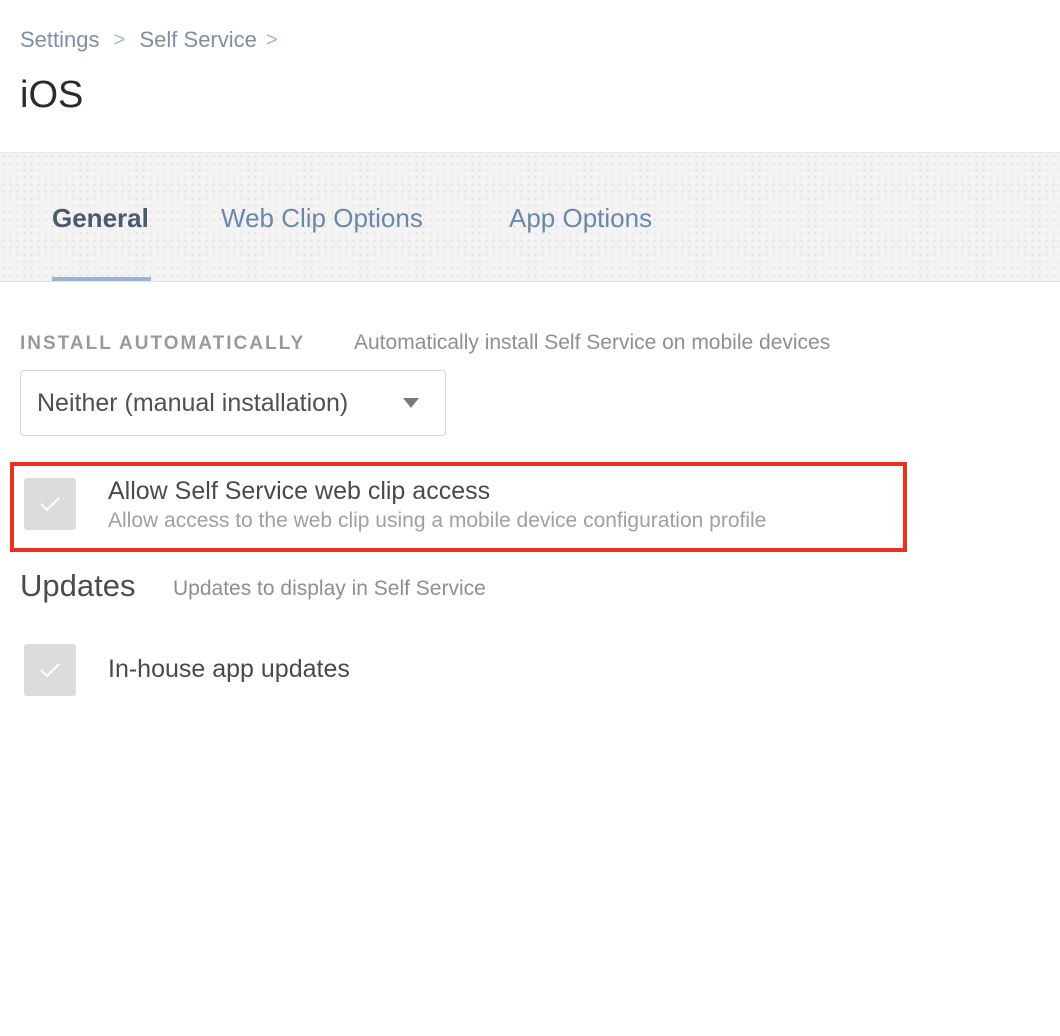 The height and width of the screenshot is (1036, 1060). Describe the element at coordinates (78, 585) in the screenshot. I see `updates-heading: Updates` at that location.